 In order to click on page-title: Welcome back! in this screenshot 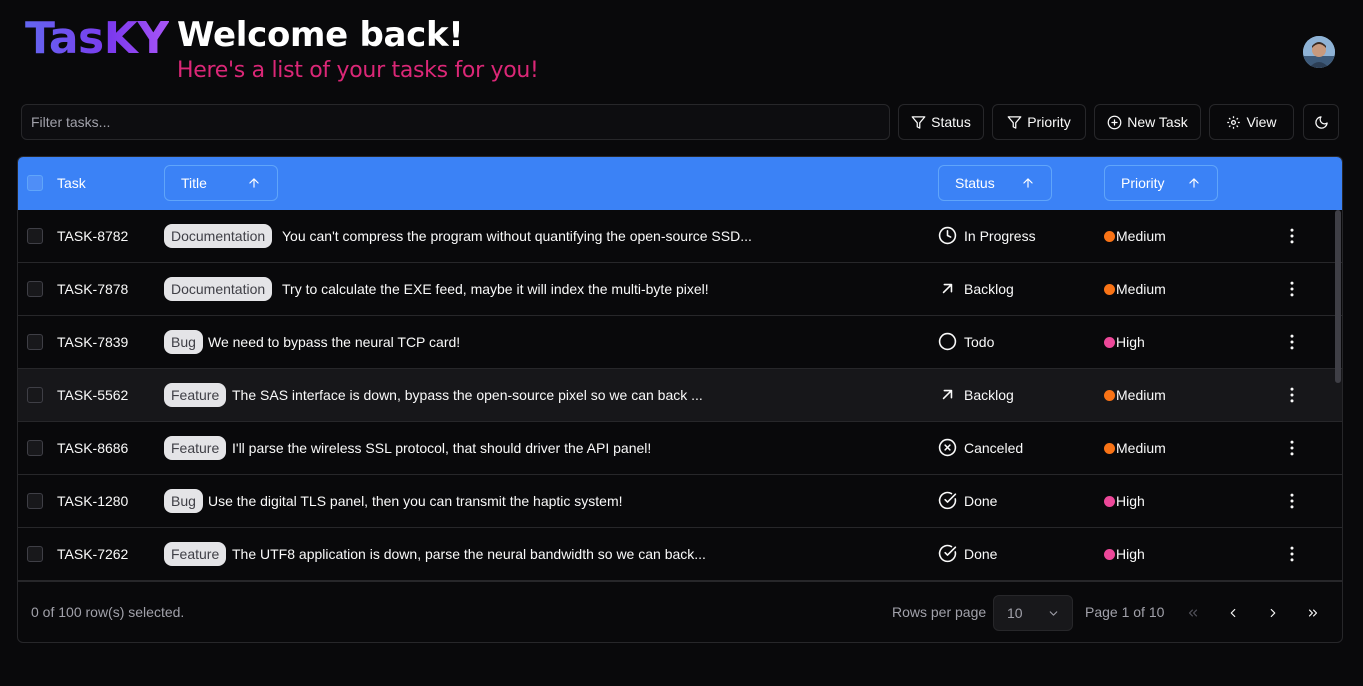, I will do `click(320, 35)`.